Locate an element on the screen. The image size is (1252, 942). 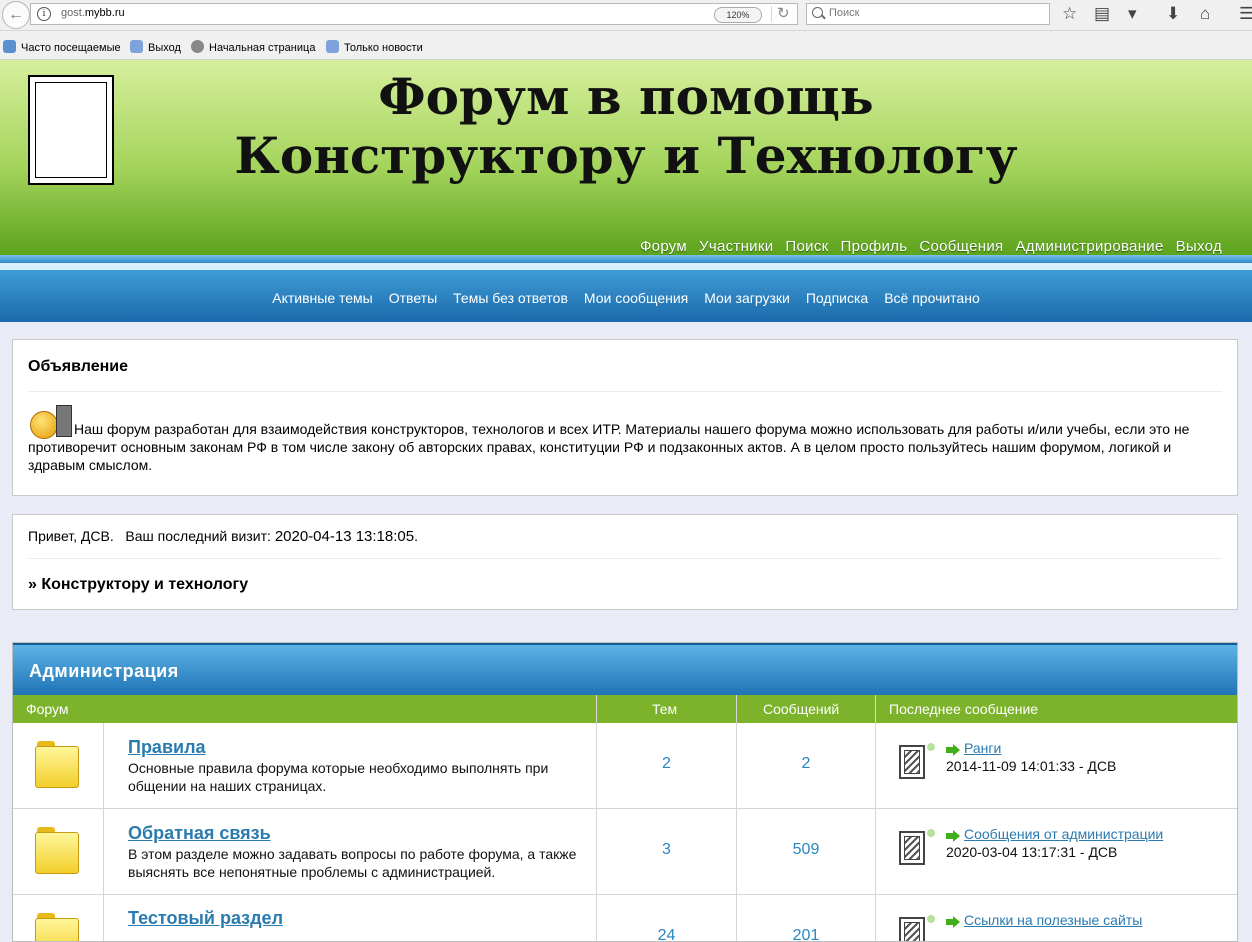
breadcrumb: » Конструктору и технологу is located at coordinates (138, 585).